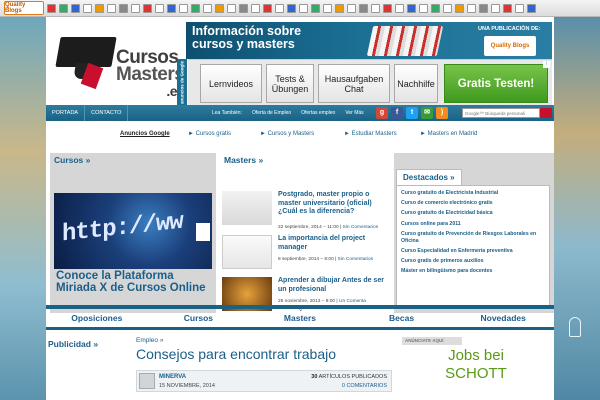  Describe the element at coordinates (473, 224) in the screenshot. I see `list-item: Cursos online para 2011` at that location.